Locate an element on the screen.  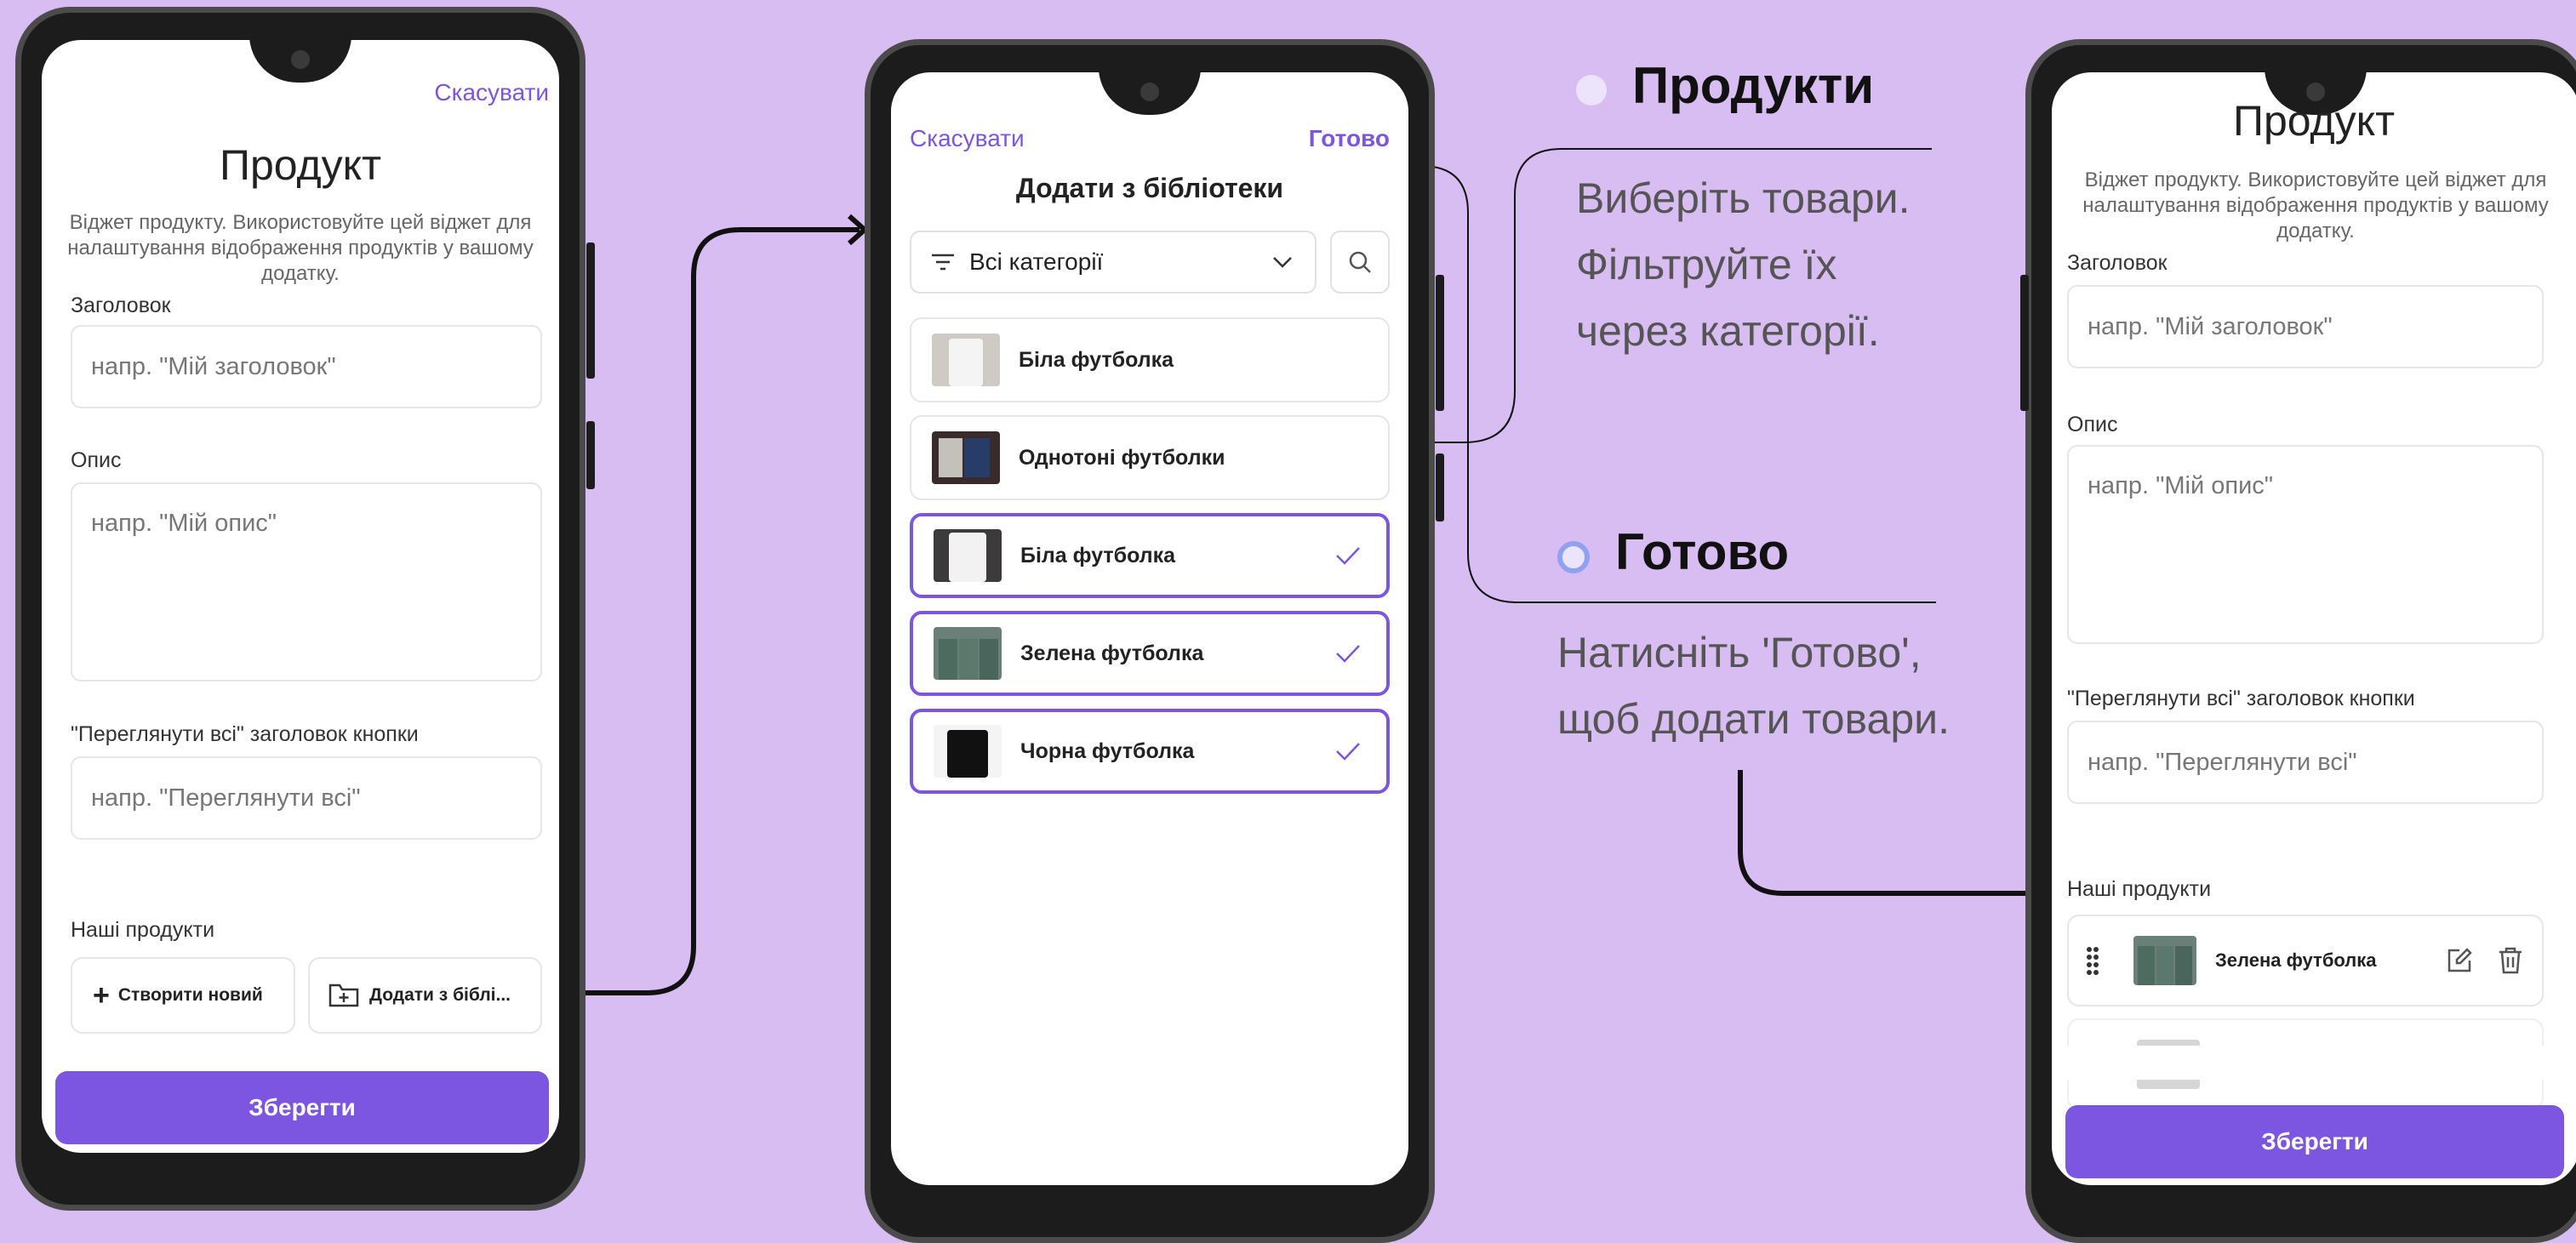
trash-icon is located at coordinates (2510, 961).